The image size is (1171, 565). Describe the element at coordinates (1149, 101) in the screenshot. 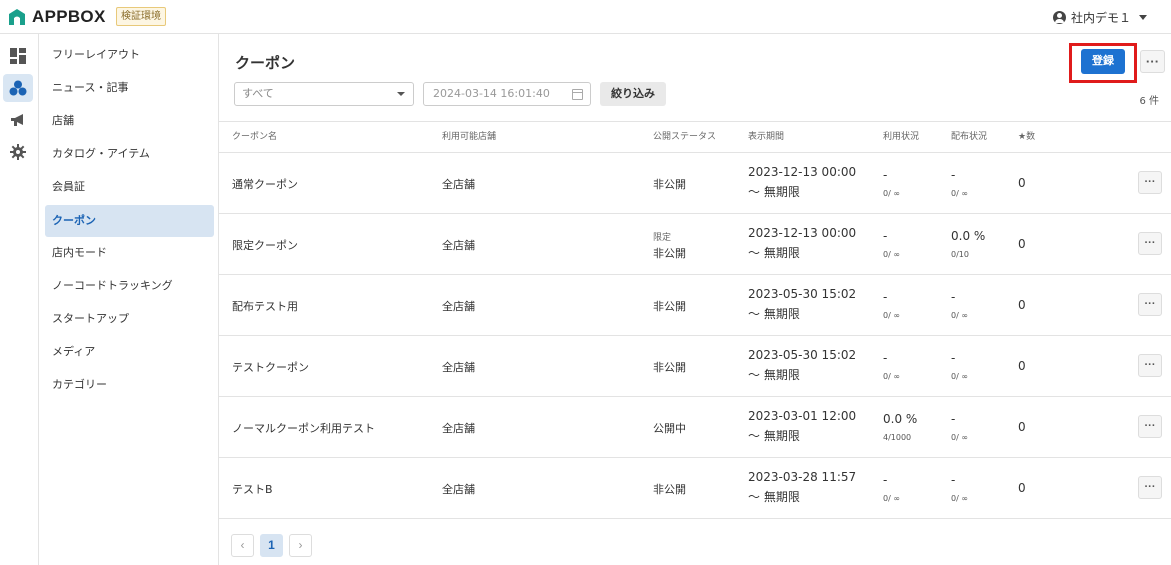

I see `result-count: 6 件` at that location.